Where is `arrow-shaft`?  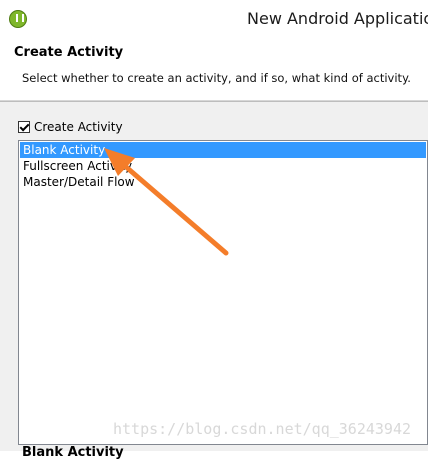 arrow-shaft is located at coordinates (172, 206).